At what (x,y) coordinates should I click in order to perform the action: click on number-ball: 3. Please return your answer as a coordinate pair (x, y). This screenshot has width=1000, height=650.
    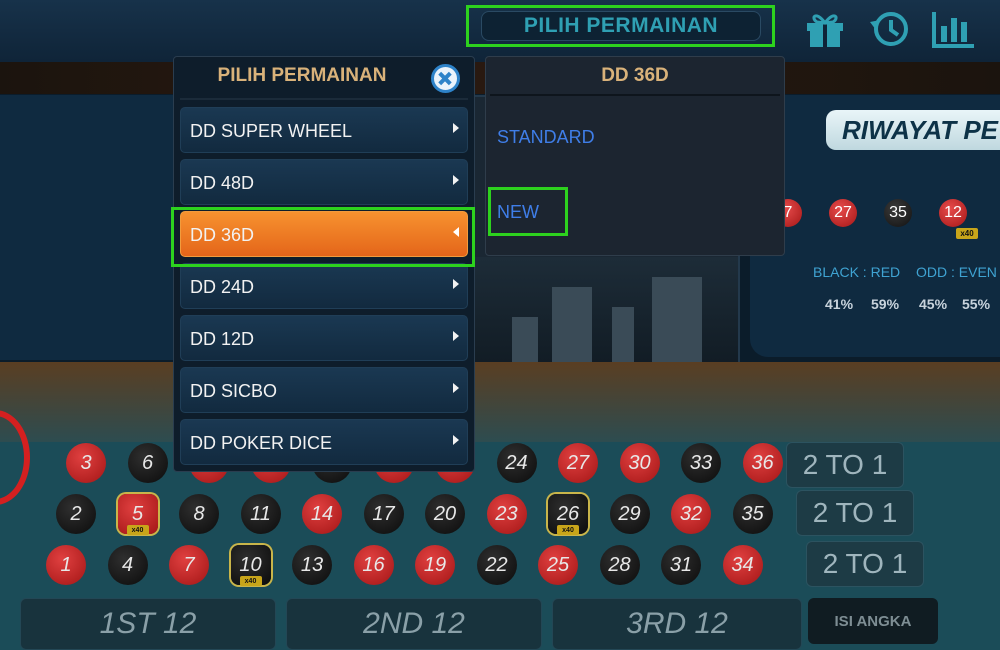
    Looking at the image, I should click on (86, 463).